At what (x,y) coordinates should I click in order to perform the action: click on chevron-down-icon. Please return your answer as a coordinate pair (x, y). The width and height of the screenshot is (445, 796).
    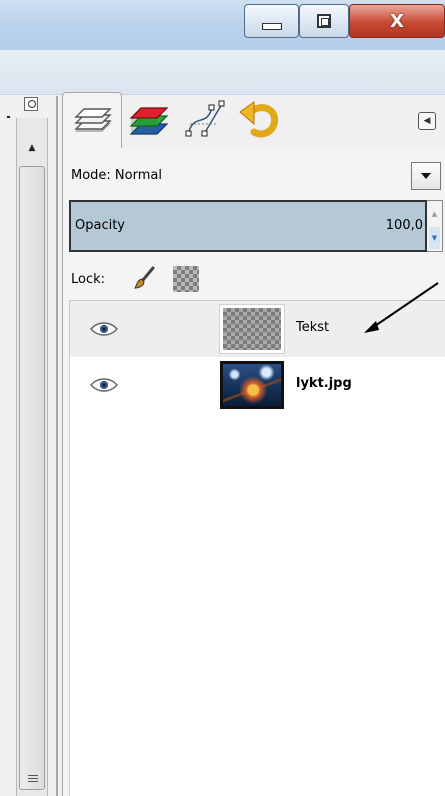
    Looking at the image, I should click on (426, 176).